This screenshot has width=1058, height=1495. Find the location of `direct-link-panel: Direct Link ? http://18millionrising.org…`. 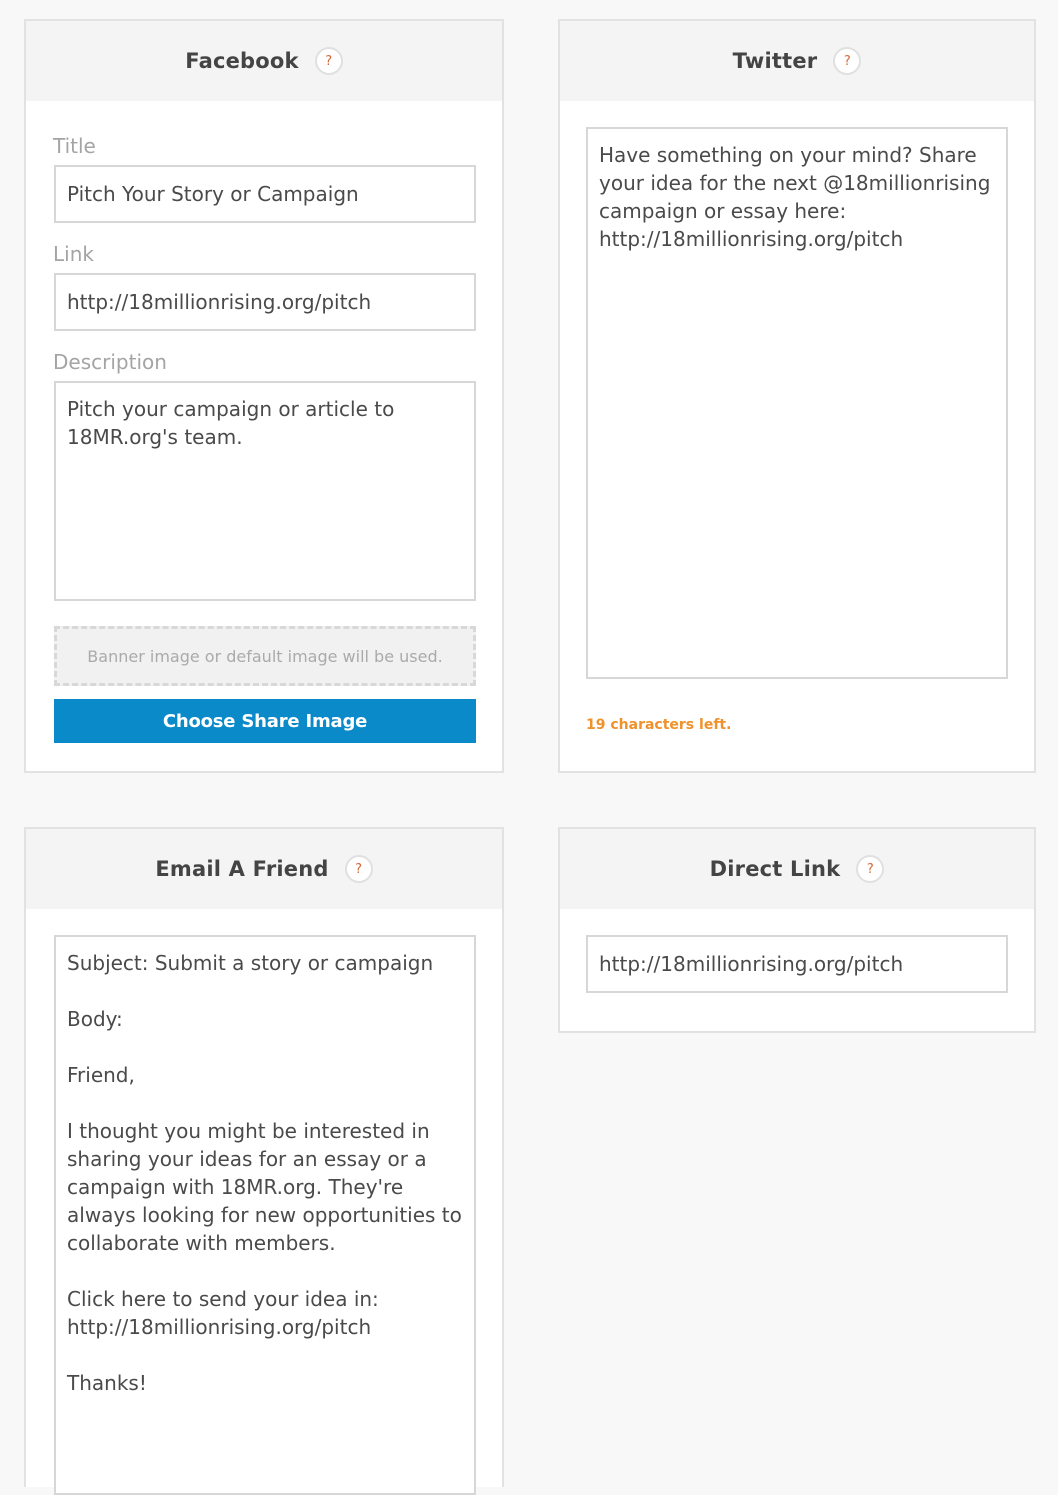

direct-link-panel: Direct Link ? http://18millionrising.org… is located at coordinates (797, 930).